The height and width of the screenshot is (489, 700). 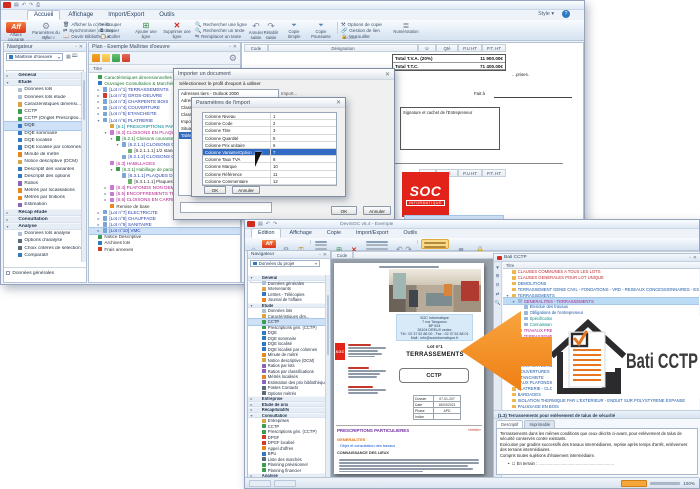 I want to click on mapping-row: Colonne Variante/Option 7, so click(x=269, y=152).